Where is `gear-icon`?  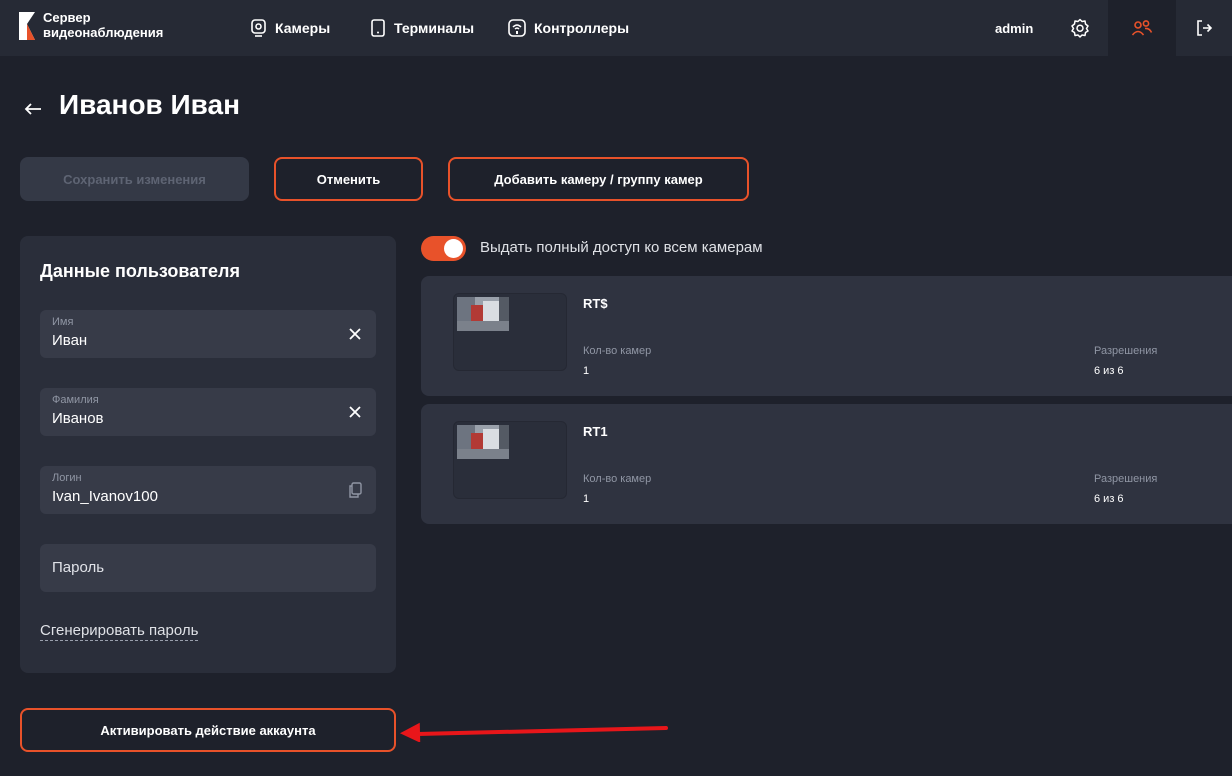
gear-icon is located at coordinates (1080, 28).